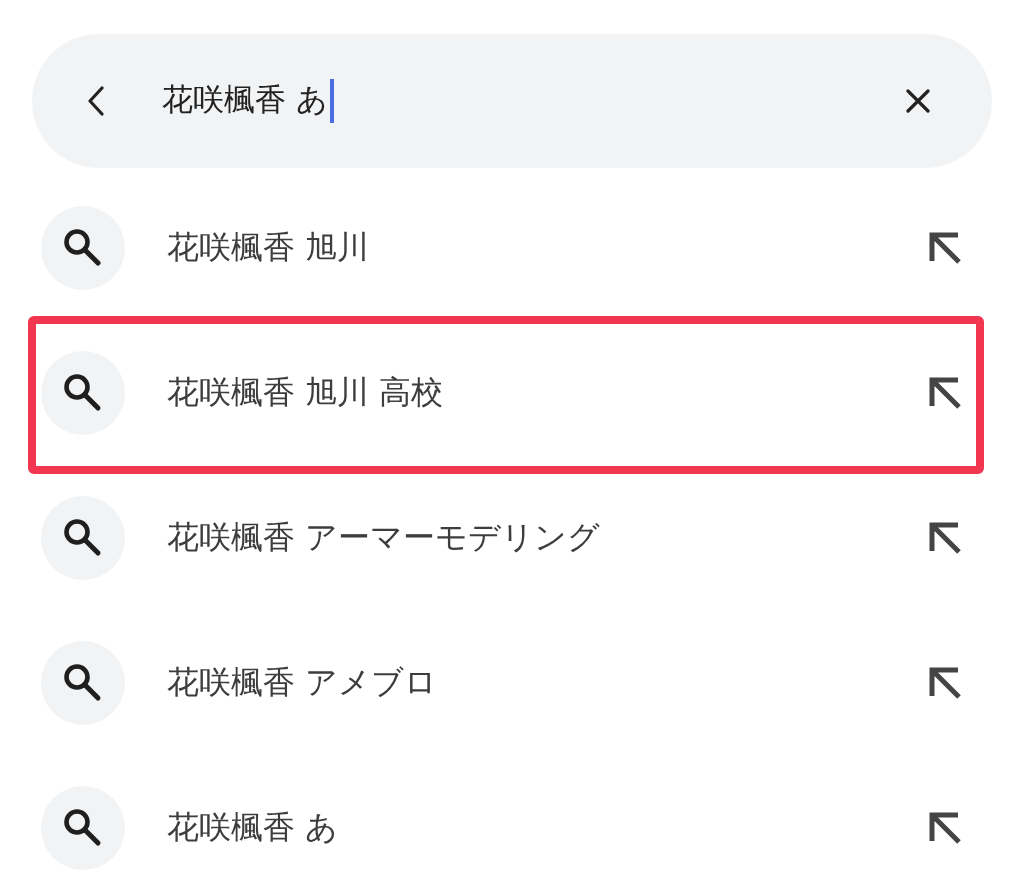  I want to click on back-button, so click(96, 101).